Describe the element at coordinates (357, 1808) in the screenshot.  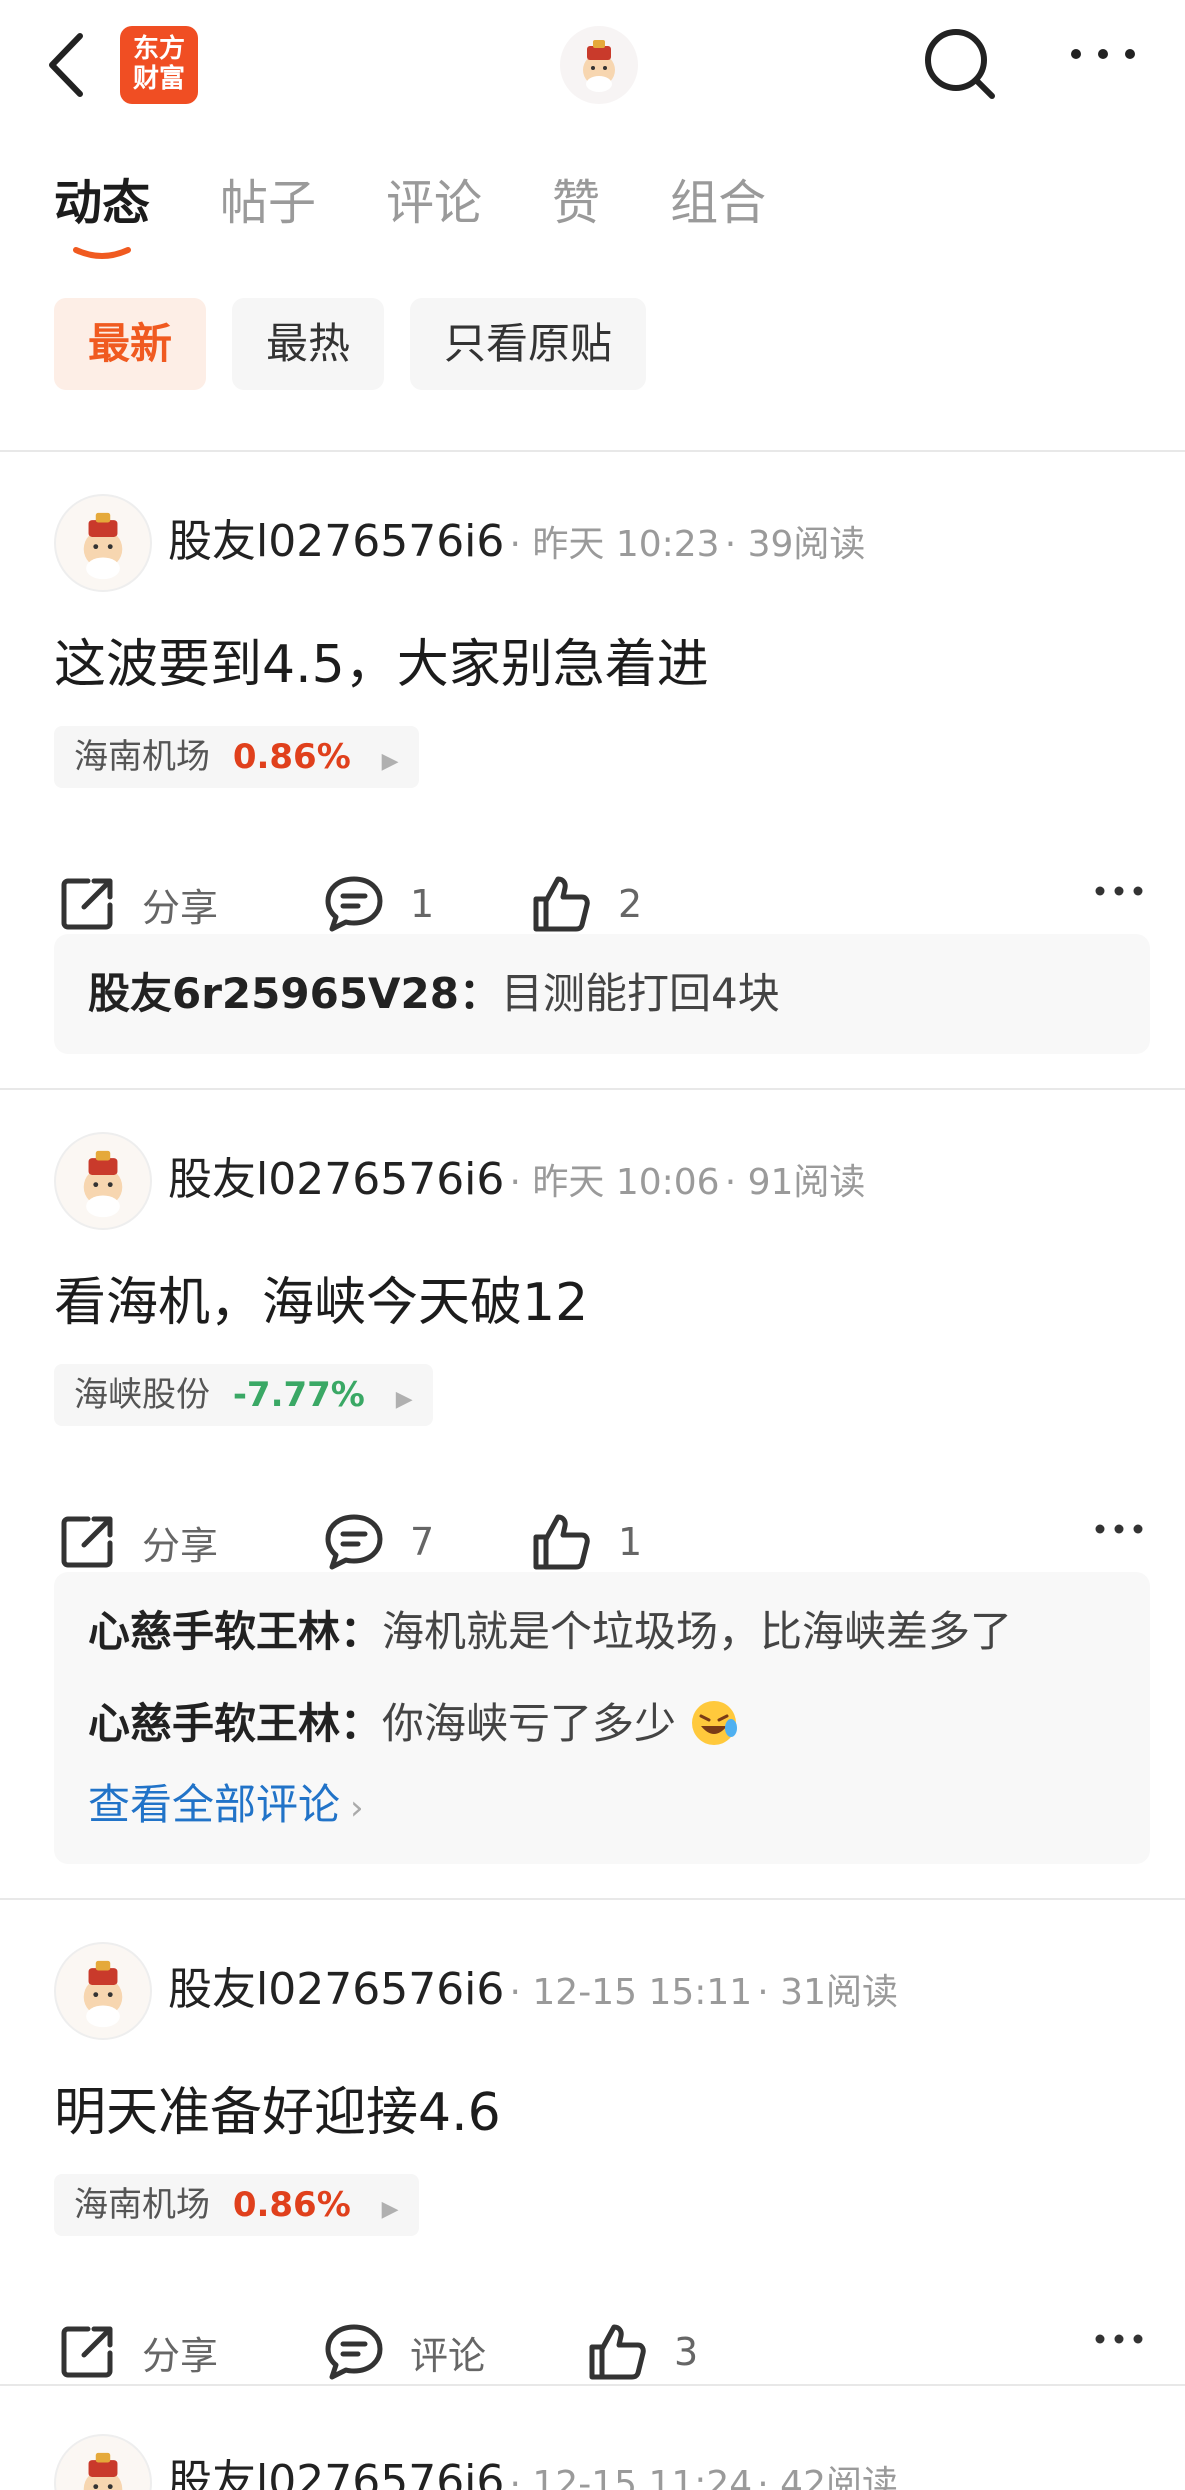
I see `chevron-right-icon: ›` at that location.